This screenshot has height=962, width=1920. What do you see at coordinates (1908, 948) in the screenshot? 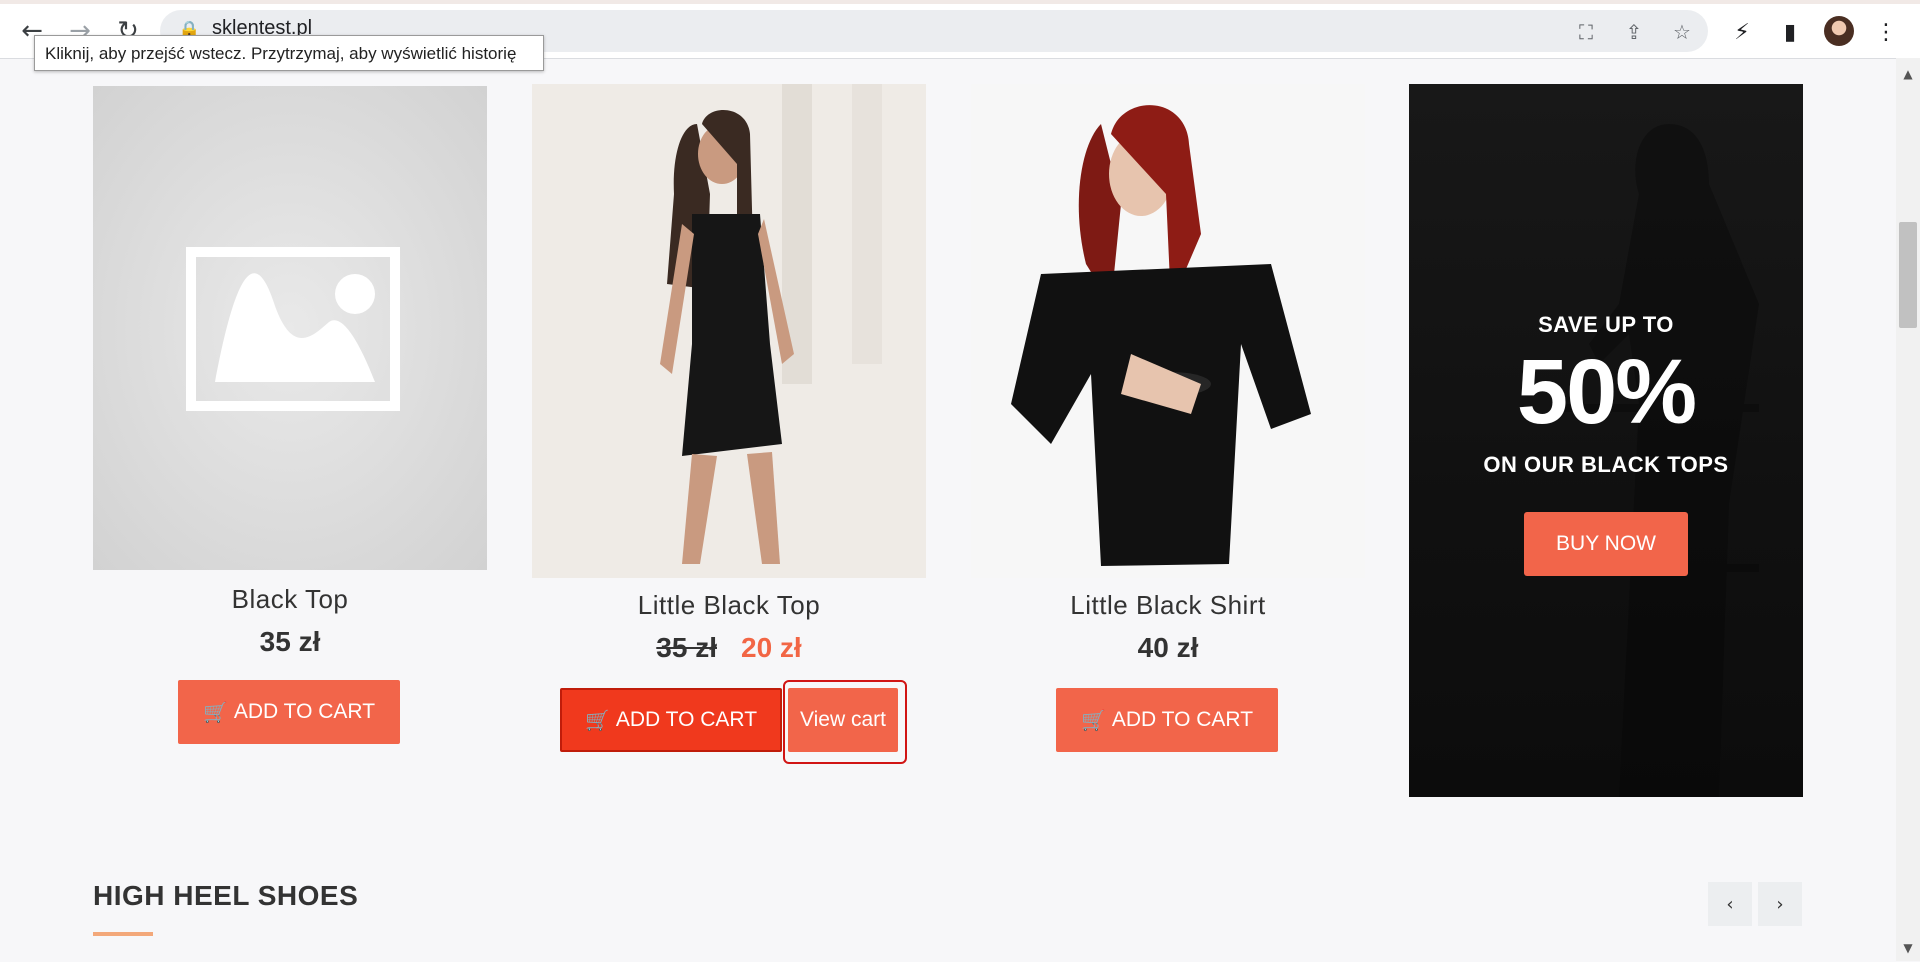
I see `scroll-down-arrow-icon: ▼` at bounding box center [1908, 948].